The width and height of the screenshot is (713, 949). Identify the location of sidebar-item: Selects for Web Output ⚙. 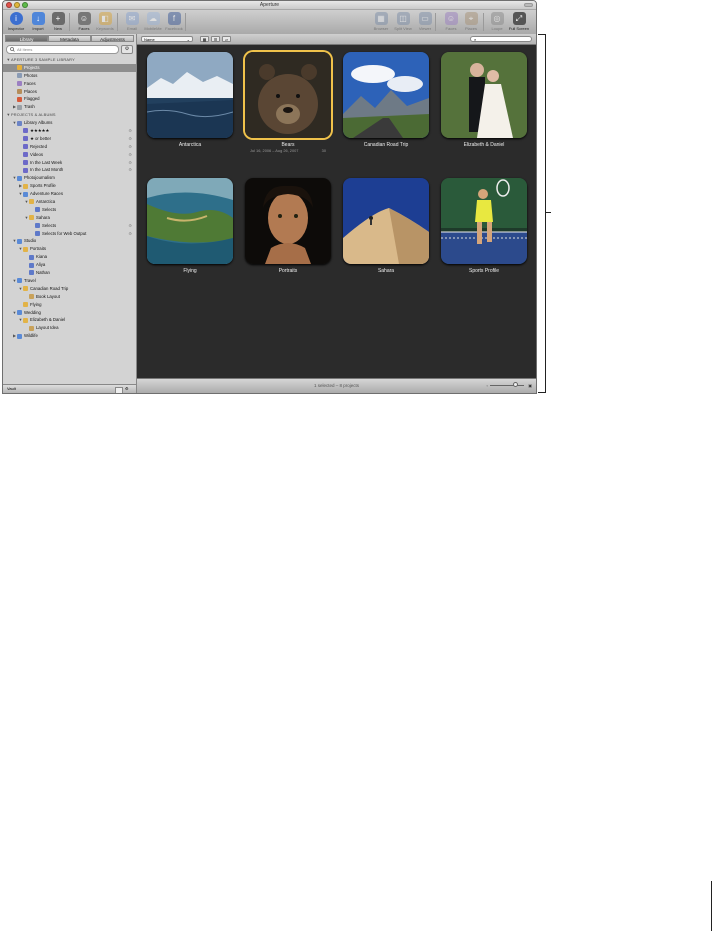
(69, 234).